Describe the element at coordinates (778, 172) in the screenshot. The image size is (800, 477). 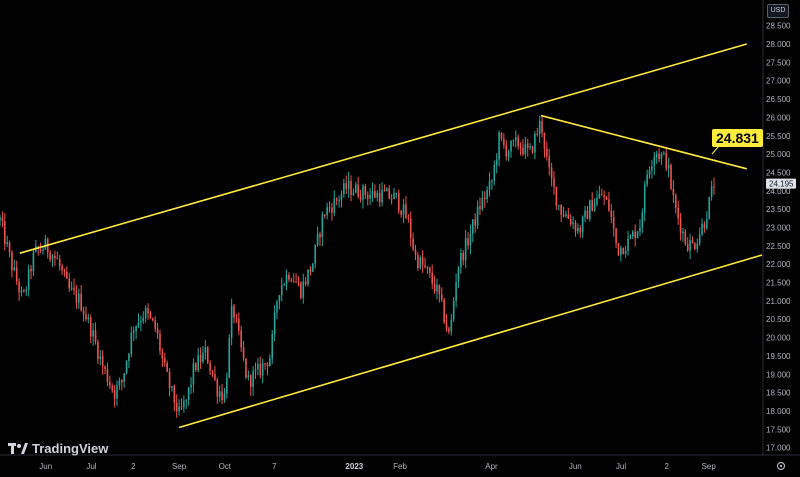
I see `price-tick-label: 24.500` at that location.